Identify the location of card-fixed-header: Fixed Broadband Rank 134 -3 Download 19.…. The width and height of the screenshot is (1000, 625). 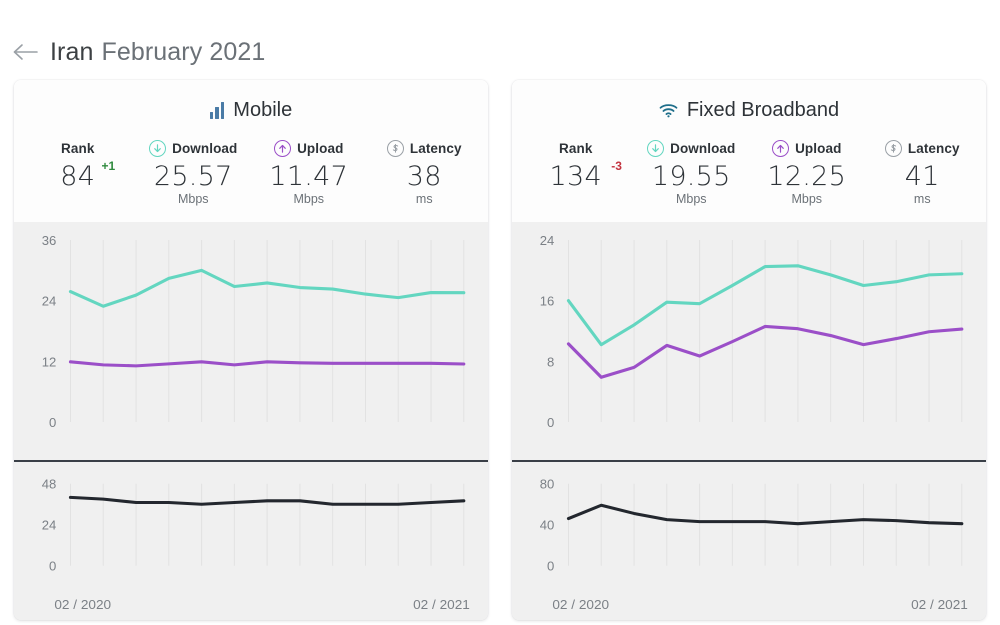
(749, 151).